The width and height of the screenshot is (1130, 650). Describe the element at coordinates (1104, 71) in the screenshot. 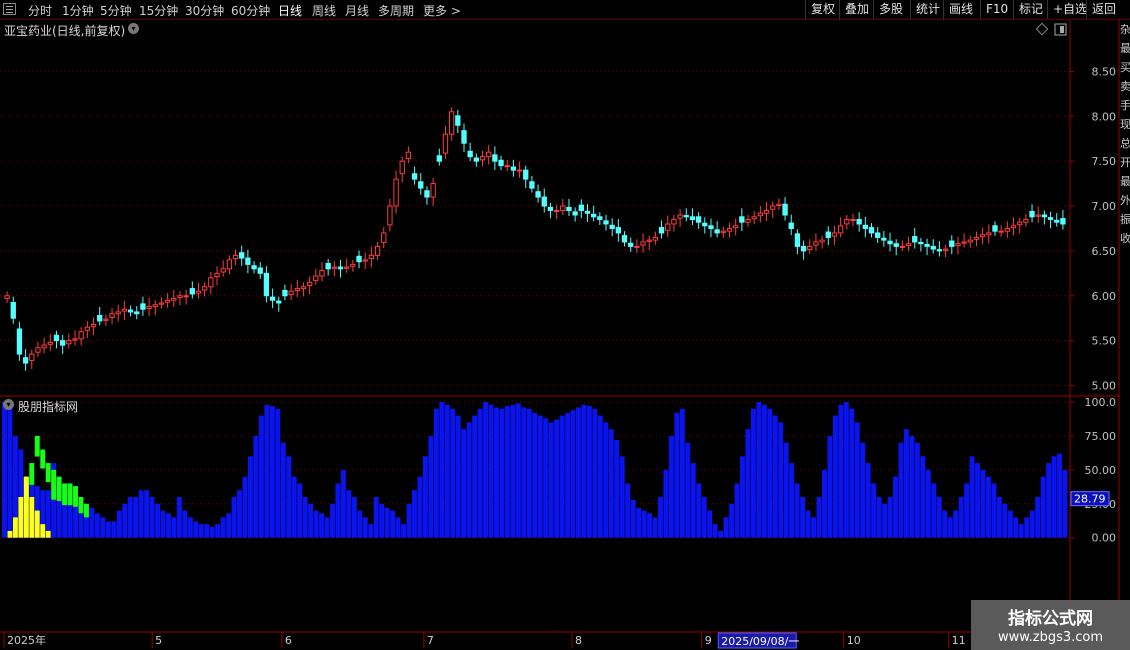

I see `price-tick-label: 8.50` at that location.